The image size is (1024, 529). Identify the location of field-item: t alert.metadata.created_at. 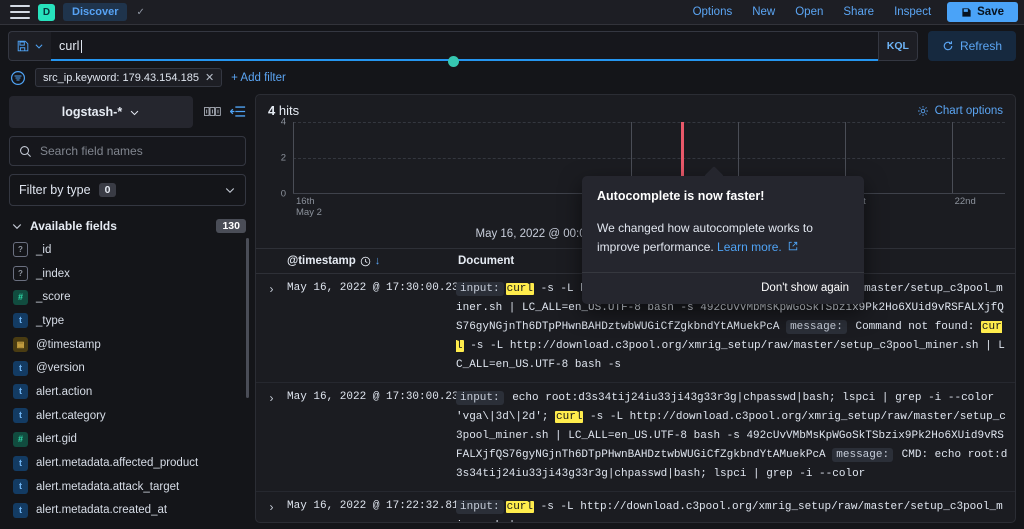
(127, 511).